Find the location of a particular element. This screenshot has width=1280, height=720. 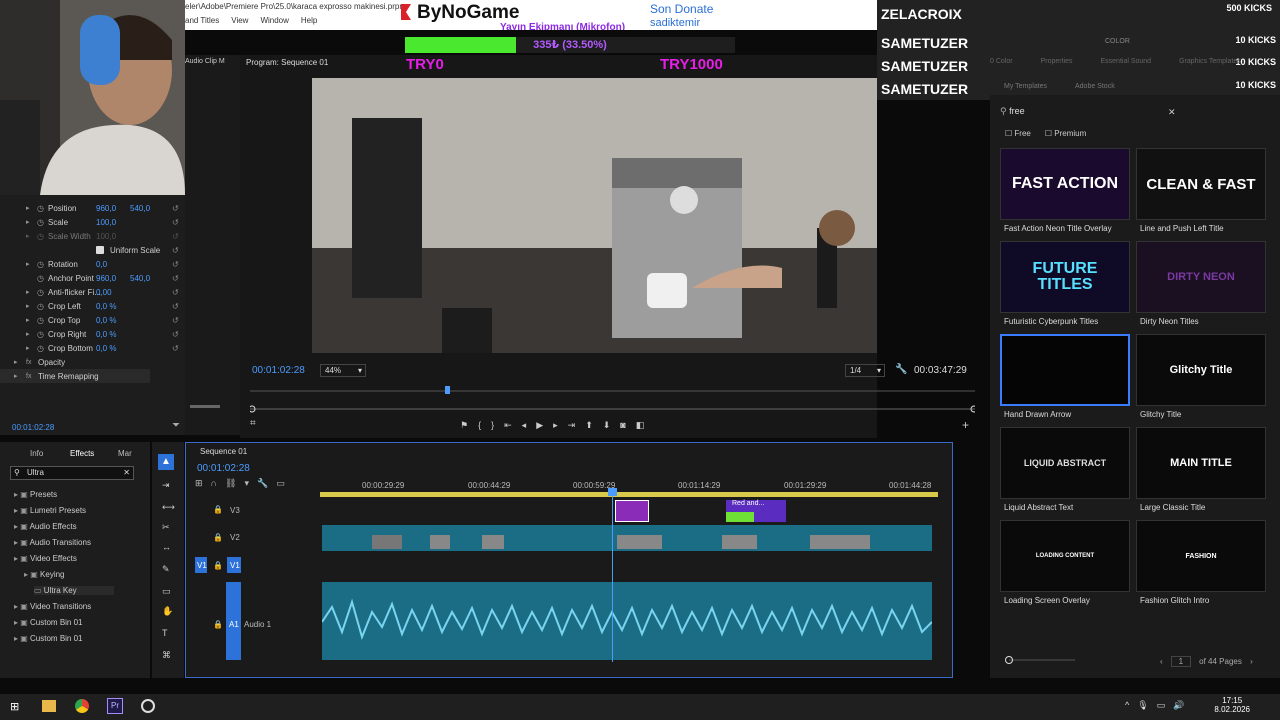

track-label-v2: V2 is located at coordinates (235, 537).